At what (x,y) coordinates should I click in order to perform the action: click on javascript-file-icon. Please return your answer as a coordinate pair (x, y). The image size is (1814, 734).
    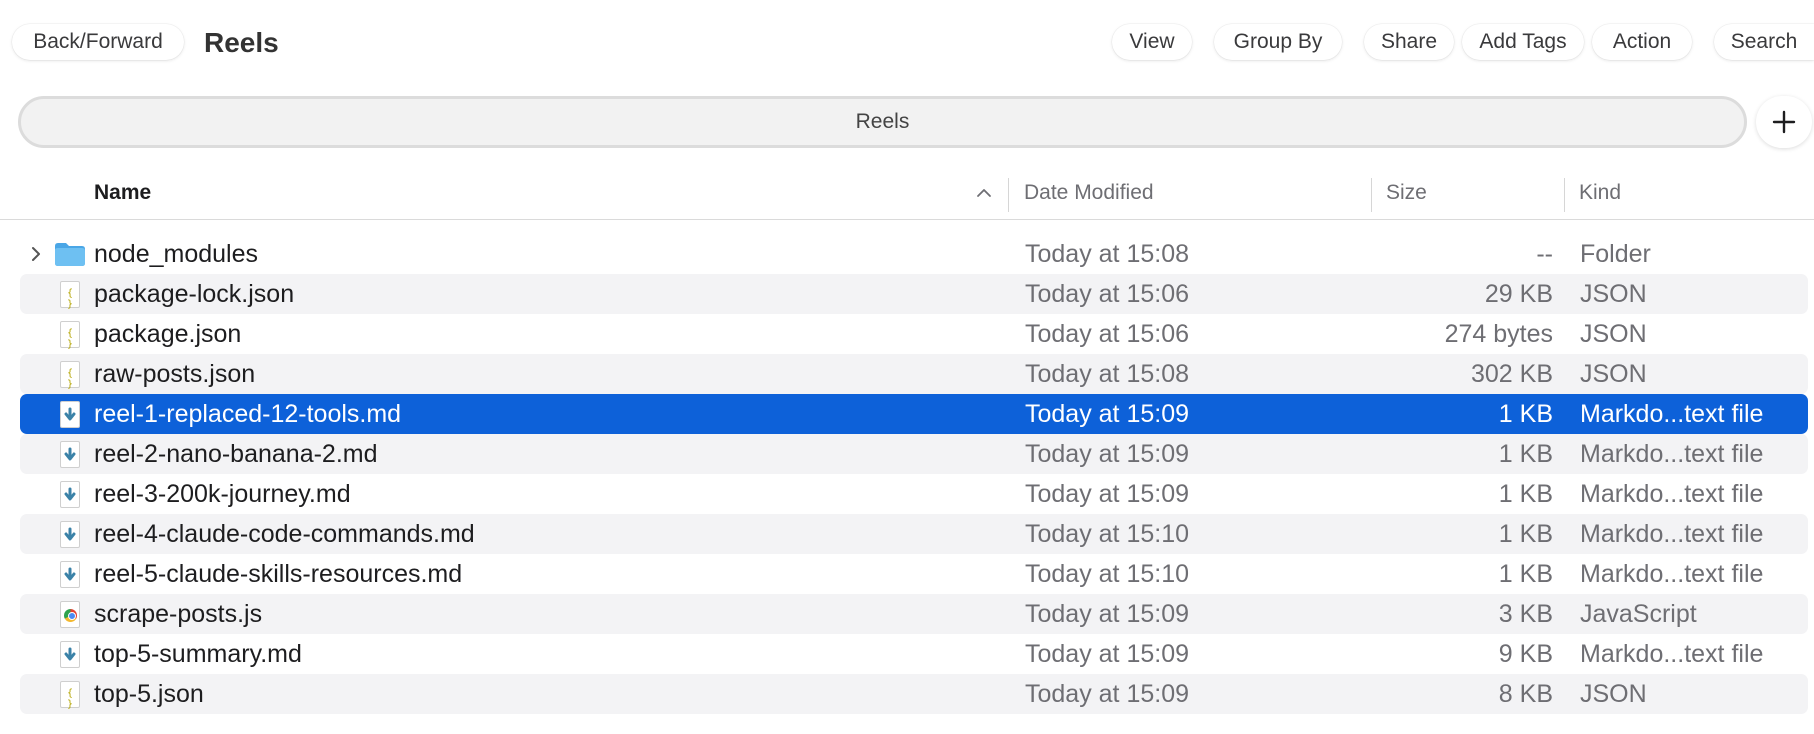
    Looking at the image, I should click on (70, 614).